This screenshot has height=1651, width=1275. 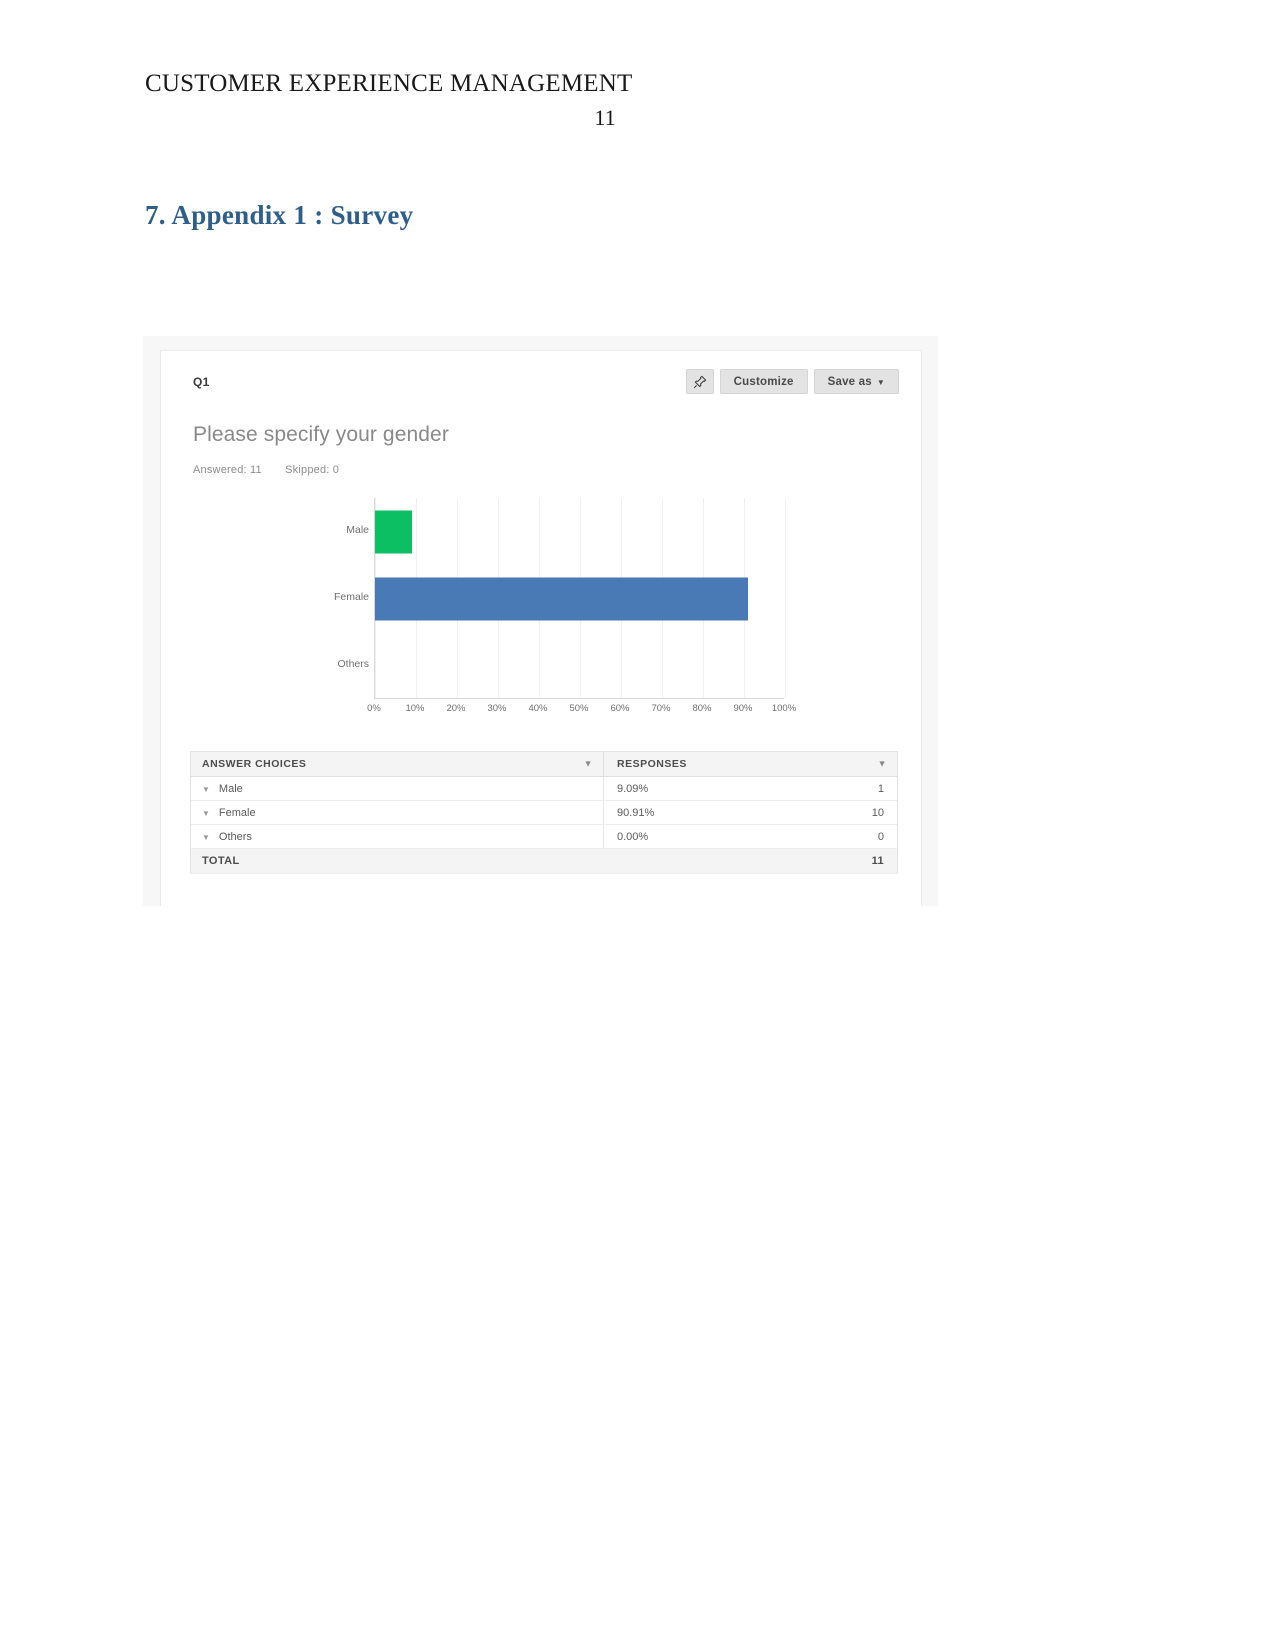 I want to click on y-axis-category-label: Others, so click(x=353, y=663).